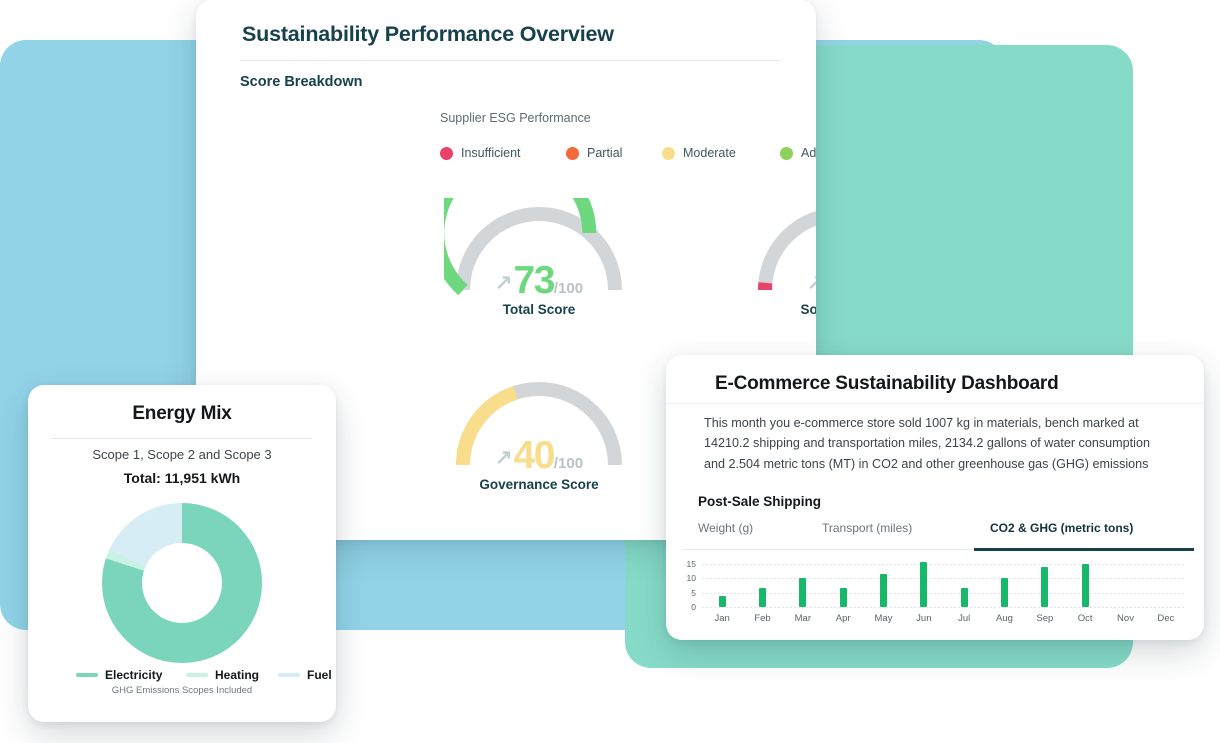  Describe the element at coordinates (1061, 540) in the screenshot. I see `tab-co2-ghg-metric-tons: CO2 & GHG (metric tons)` at that location.